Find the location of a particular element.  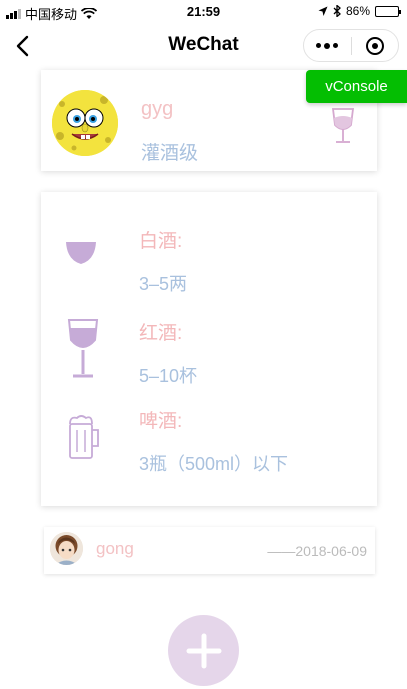

drink-name: 啤酒: is located at coordinates (161, 421).